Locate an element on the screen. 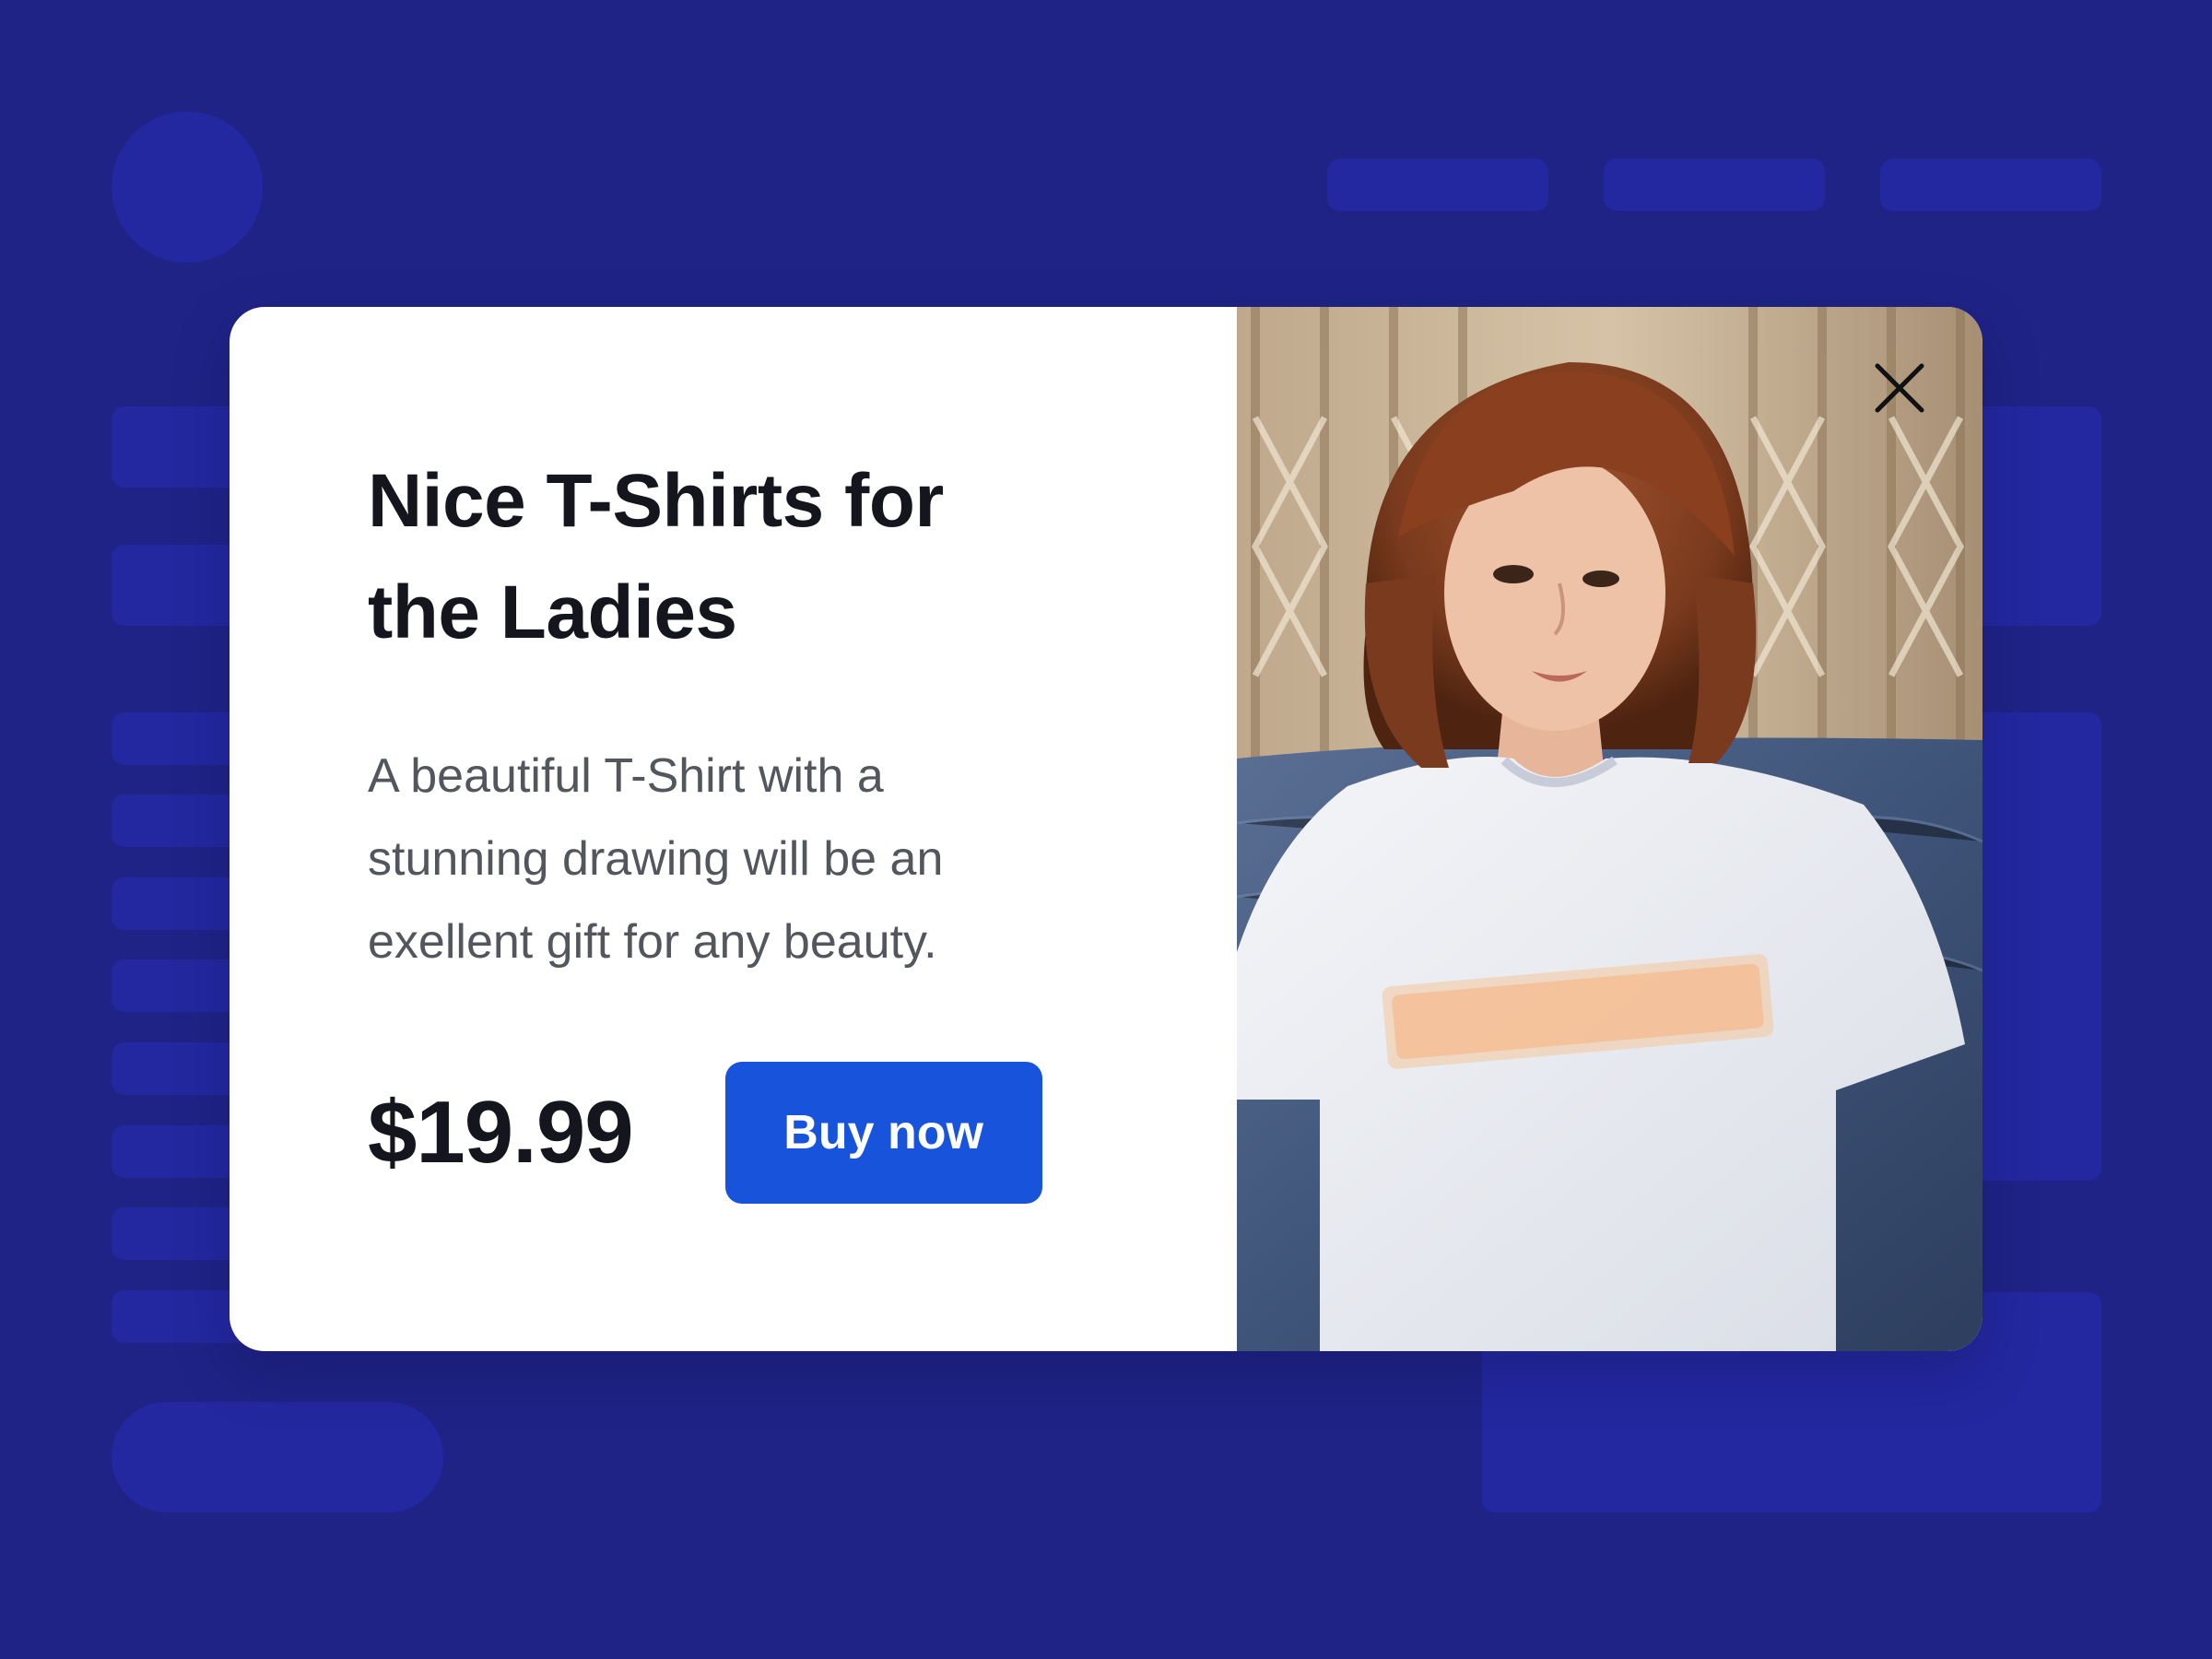 The height and width of the screenshot is (1659, 2212). product-price: $19.99 is located at coordinates (501, 1132).